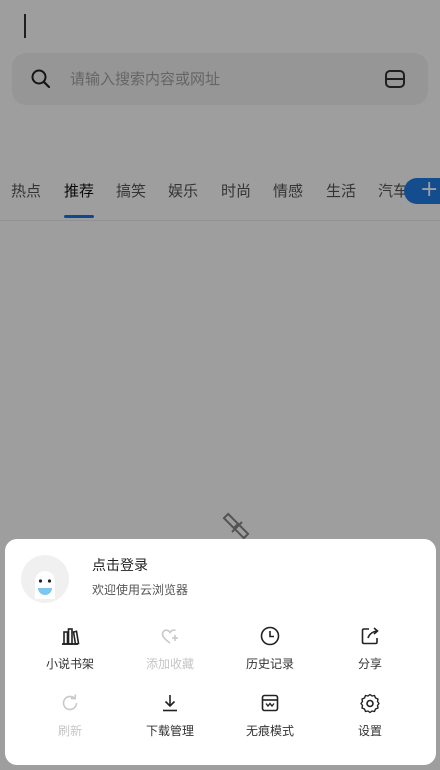 The width and height of the screenshot is (440, 770). What do you see at coordinates (69, 664) in the screenshot?
I see `bookshelf-label: 小说书架` at bounding box center [69, 664].